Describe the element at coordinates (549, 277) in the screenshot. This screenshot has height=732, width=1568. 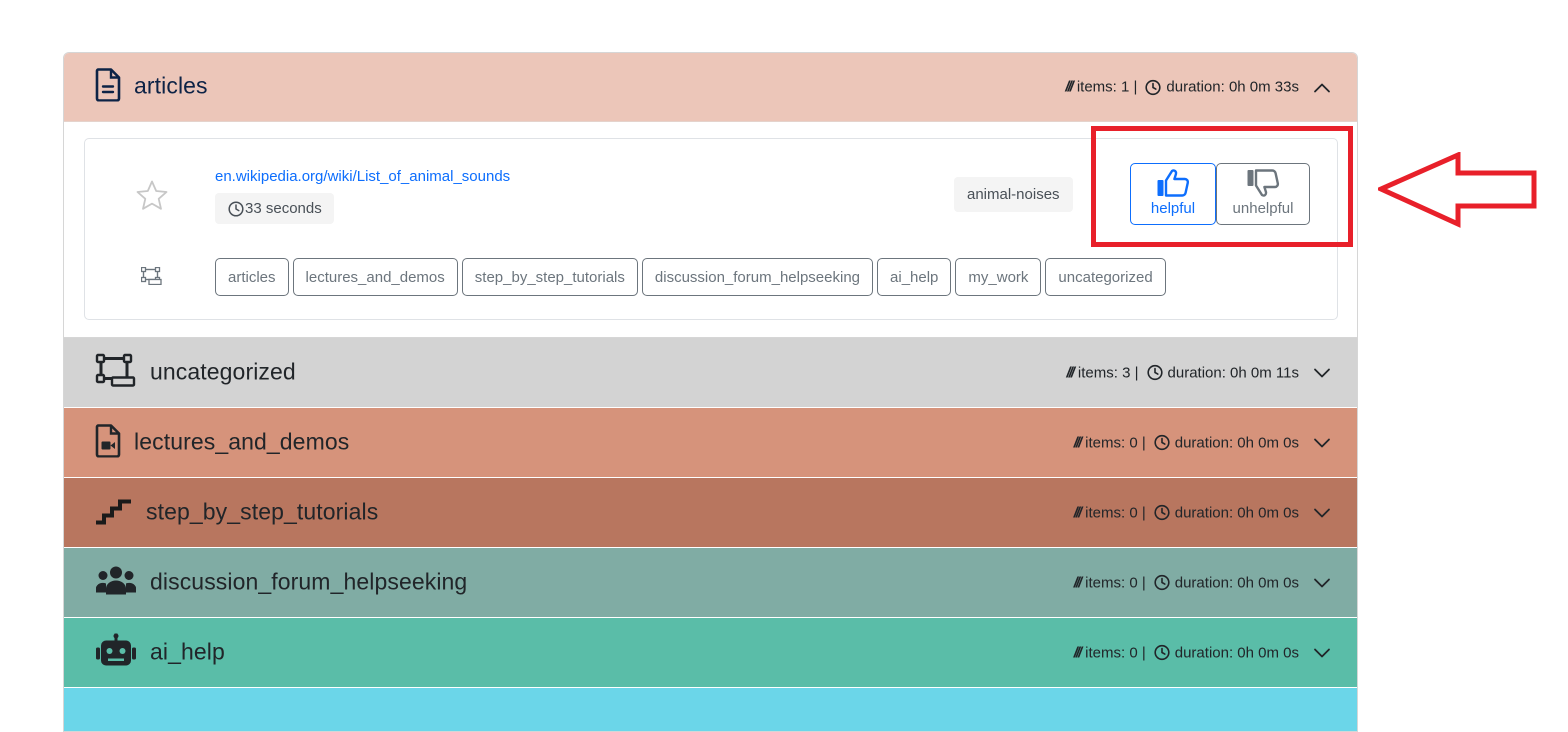
I see `category-button-step-by-step-tutorials: step_by_step_tutorials` at that location.